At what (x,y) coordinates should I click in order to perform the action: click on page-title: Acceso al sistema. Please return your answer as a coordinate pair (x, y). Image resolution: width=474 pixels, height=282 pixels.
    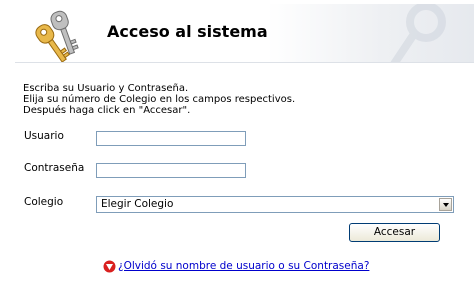
    Looking at the image, I should click on (187, 31).